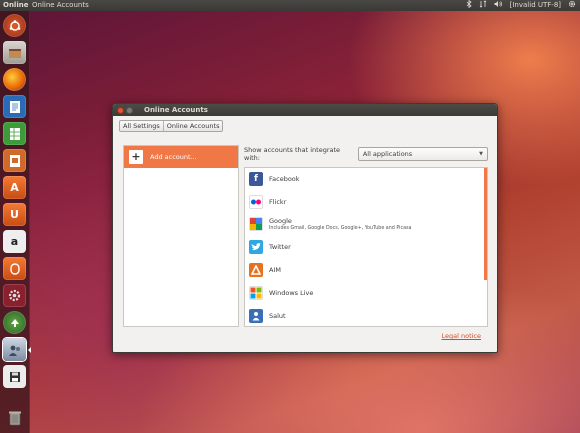 The height and width of the screenshot is (433, 580). I want to click on salut-icon, so click(256, 316).